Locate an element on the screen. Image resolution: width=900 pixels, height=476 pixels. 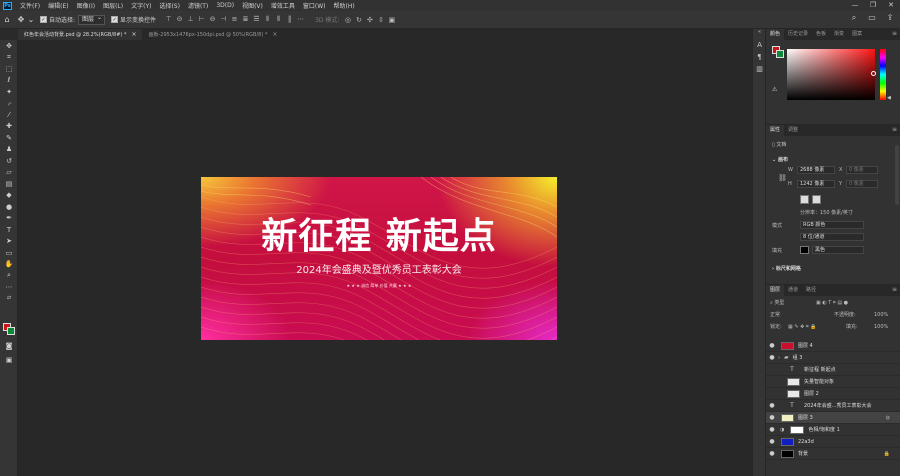
lock-icons: ▦ ✎ ✥ ⌗ 🔒 is located at coordinates (802, 327).